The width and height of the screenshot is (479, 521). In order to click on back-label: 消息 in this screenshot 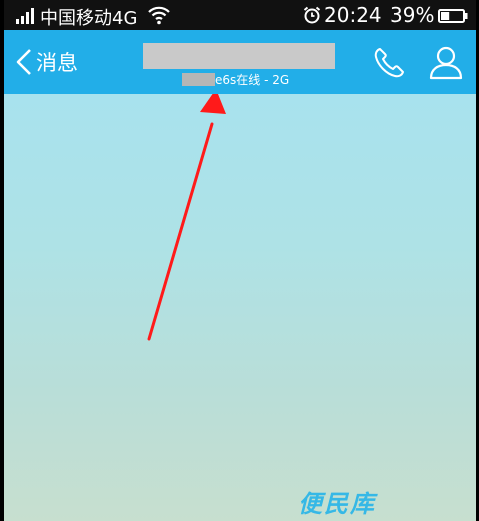, I will do `click(57, 63)`.